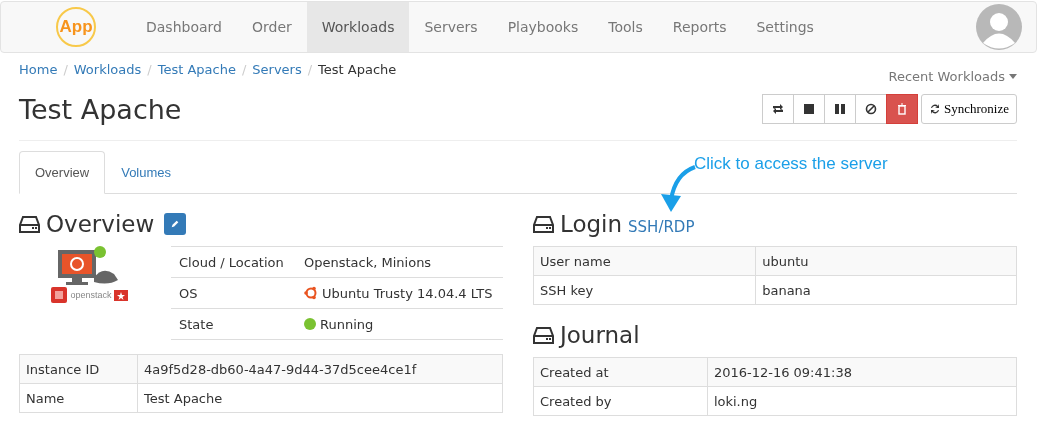 Image resolution: width=1037 pixels, height=429 pixels. What do you see at coordinates (233, 293) in the screenshot?
I see `table-cell: OS` at bounding box center [233, 293].